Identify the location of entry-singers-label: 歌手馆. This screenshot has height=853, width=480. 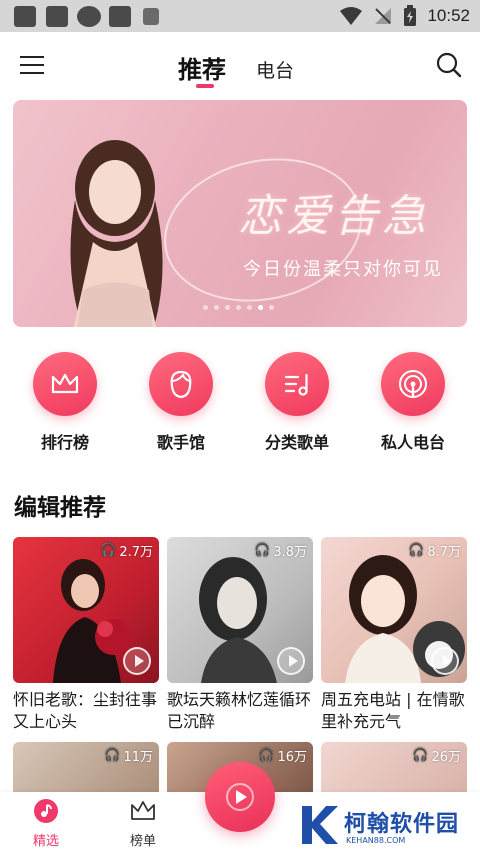
(180, 442).